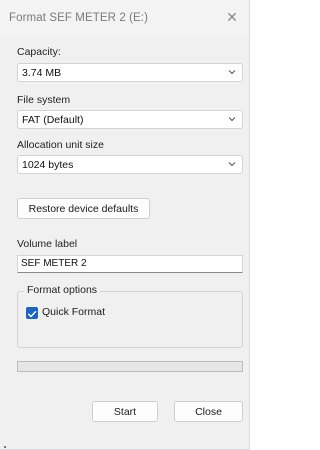 The width and height of the screenshot is (320, 450). What do you see at coordinates (54, 263) in the screenshot?
I see `volume-label-value: SEF METER 2` at bounding box center [54, 263].